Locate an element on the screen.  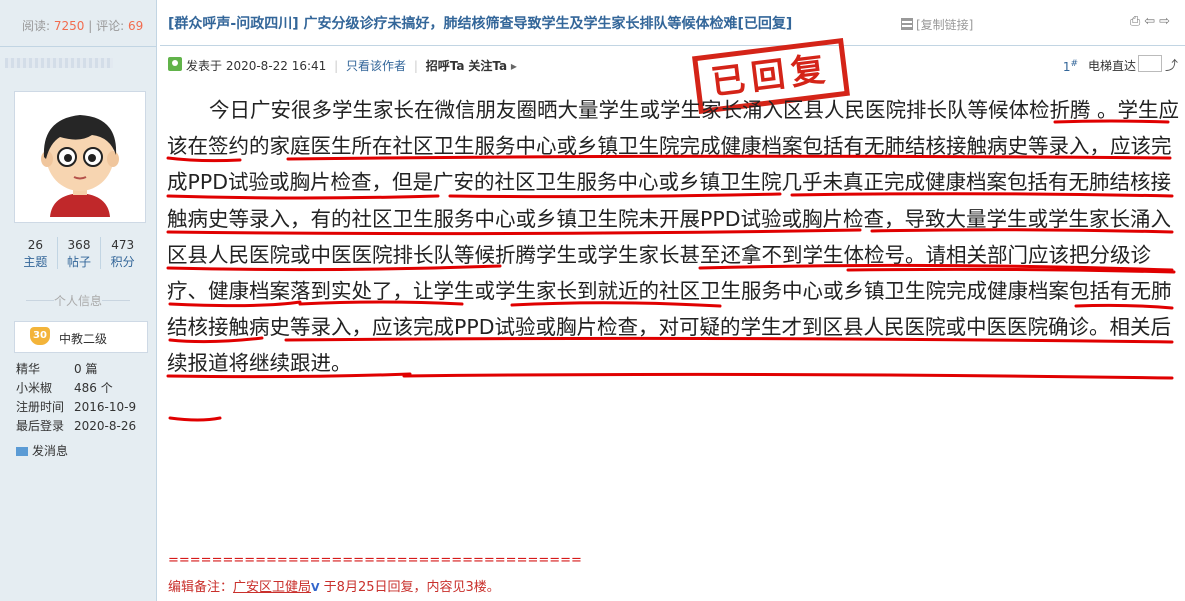
avatar-image is located at coordinates (80, 157).